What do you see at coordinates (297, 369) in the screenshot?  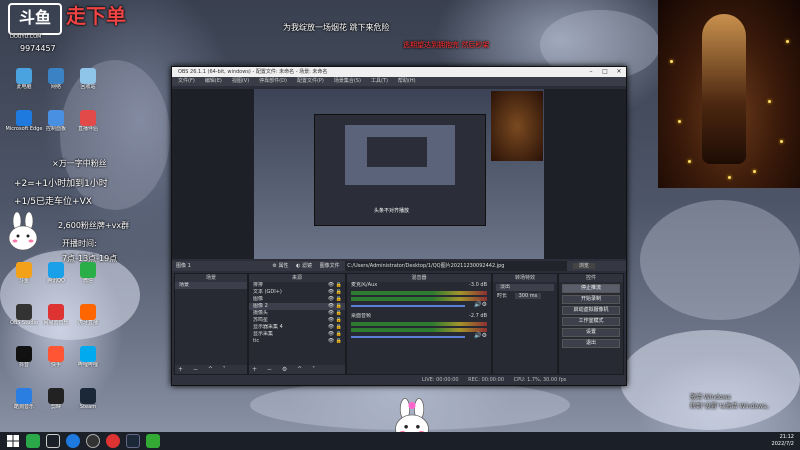 I see `sources-toolbar: + − ⚙ ^ ˅` at bounding box center [297, 369].